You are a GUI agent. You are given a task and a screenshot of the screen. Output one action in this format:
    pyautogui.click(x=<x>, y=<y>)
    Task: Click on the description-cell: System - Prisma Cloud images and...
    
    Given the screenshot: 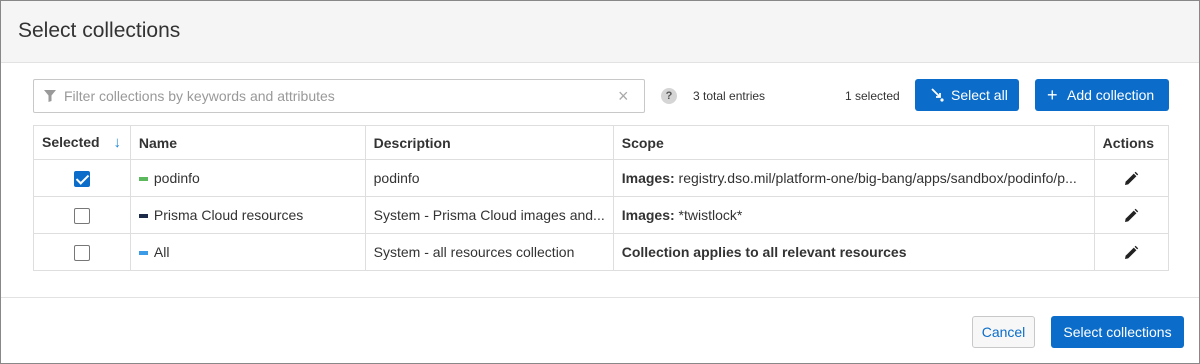 What is the action you would take?
    pyautogui.click(x=489, y=215)
    